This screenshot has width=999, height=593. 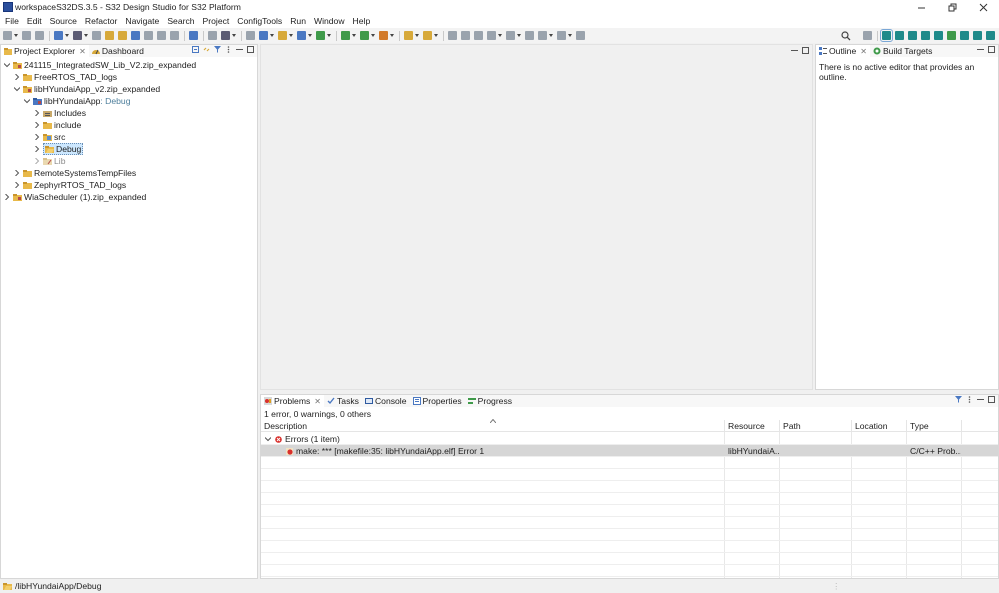 I want to click on column-header-resource: Resource, so click(x=752, y=426).